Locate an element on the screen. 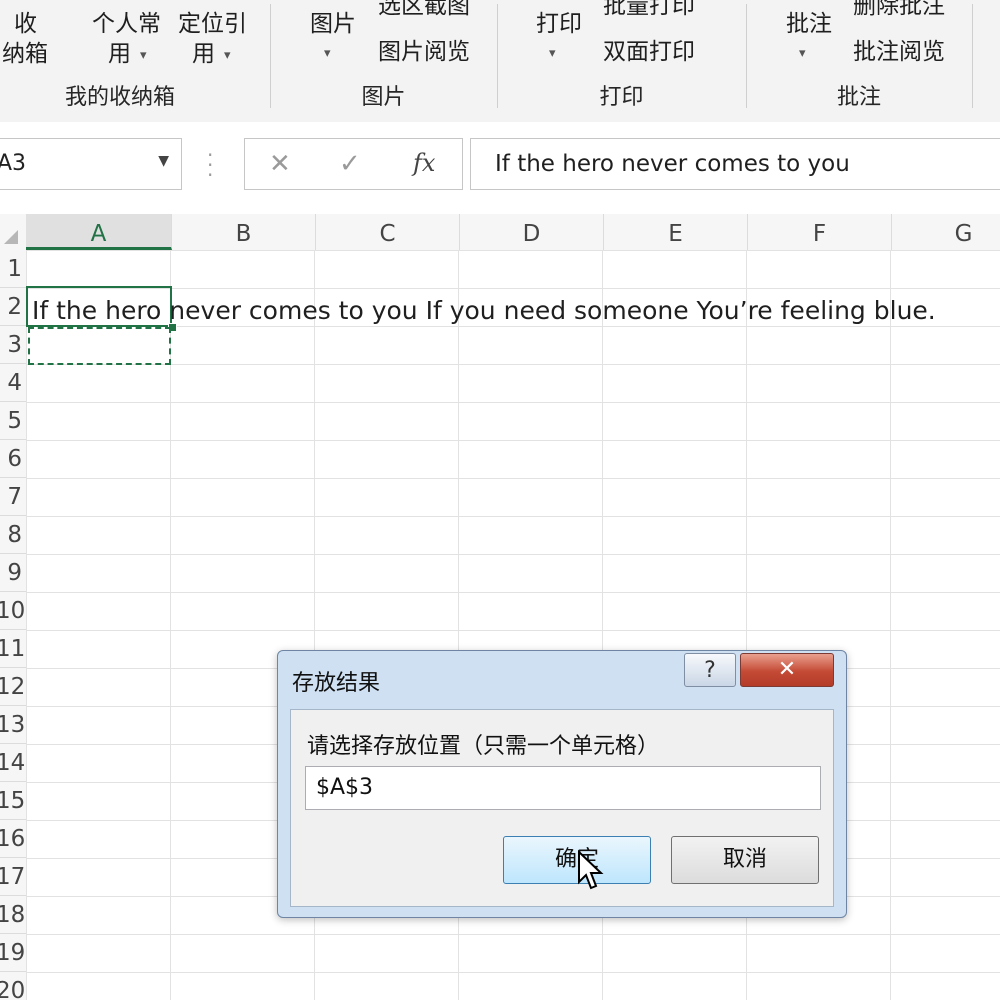 Image resolution: width=1000 pixels, height=1000 pixels. duplex-print-button: 双面打印 is located at coordinates (649, 52).